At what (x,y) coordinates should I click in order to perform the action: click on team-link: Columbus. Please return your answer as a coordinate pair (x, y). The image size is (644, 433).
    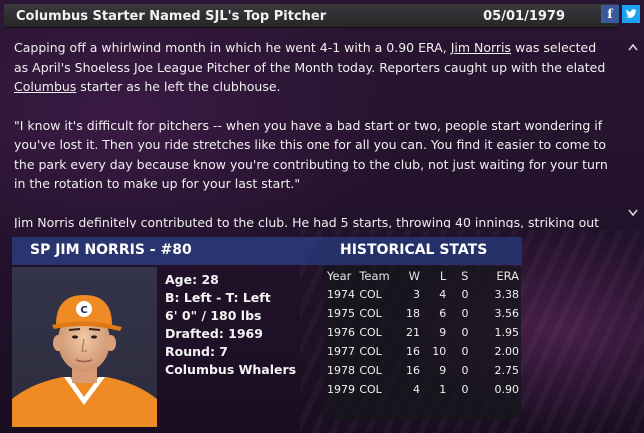
    Looking at the image, I should click on (45, 86).